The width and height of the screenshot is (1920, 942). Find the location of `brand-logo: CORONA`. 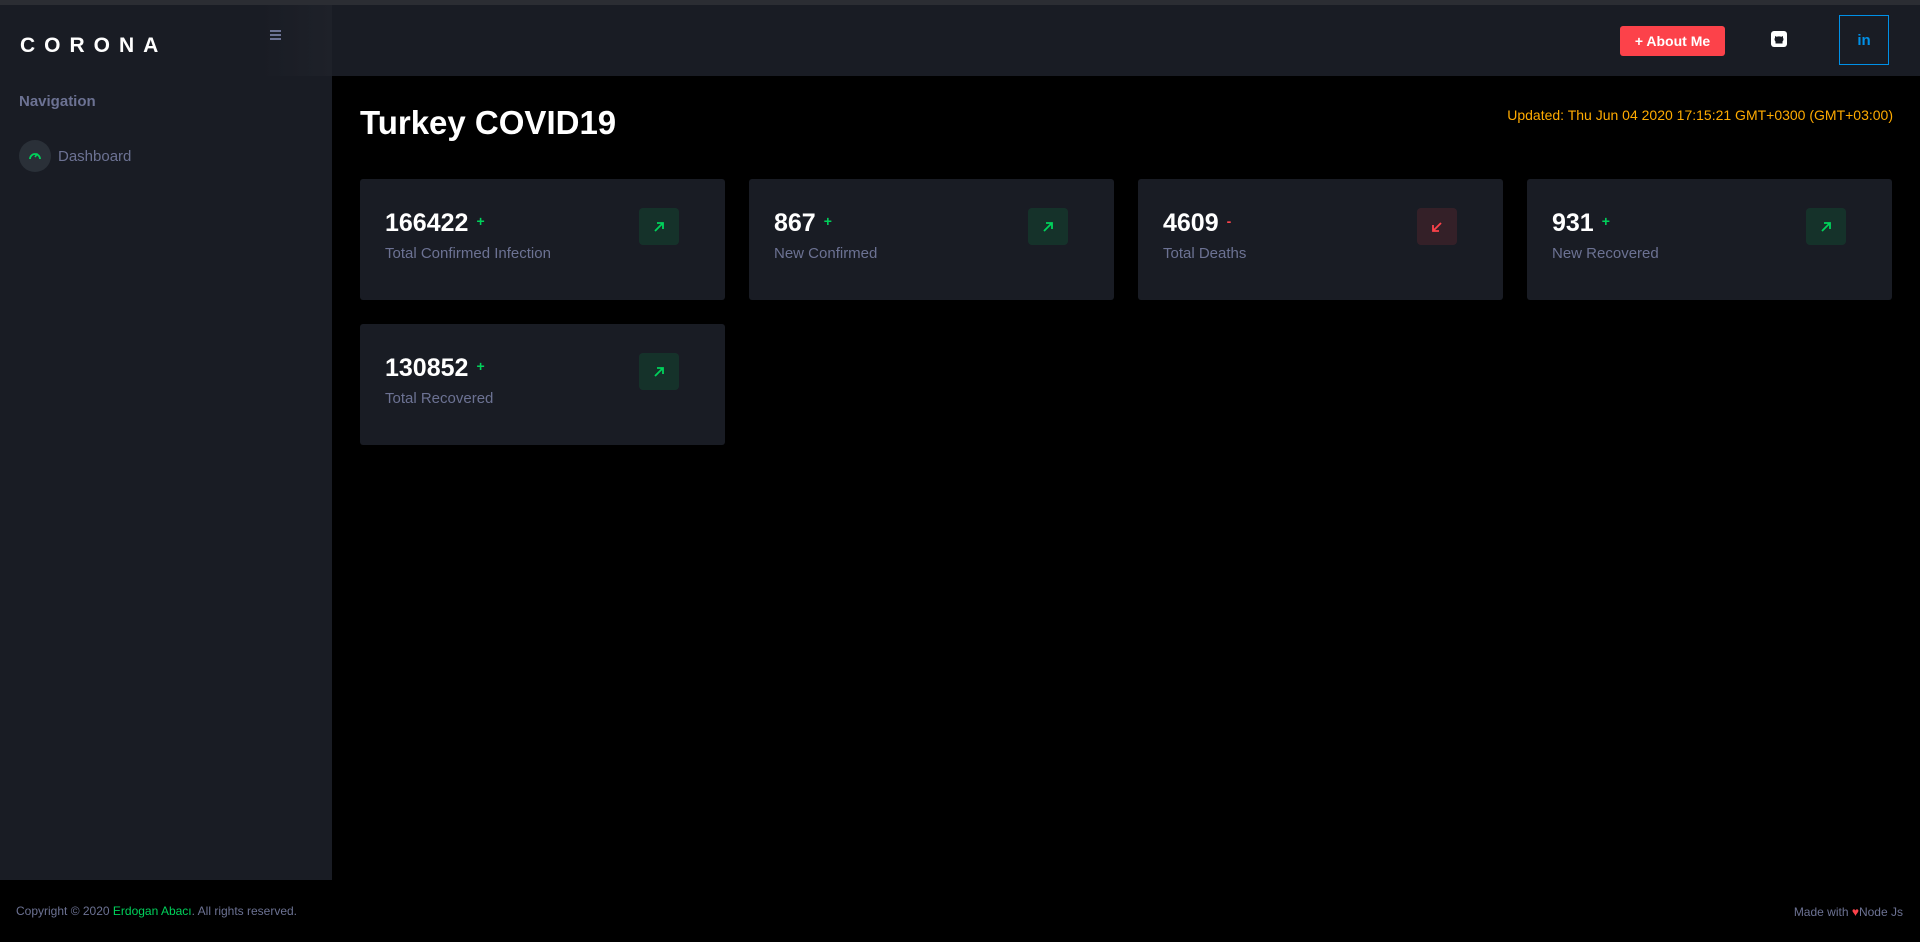

brand-logo: CORONA is located at coordinates (93, 46).